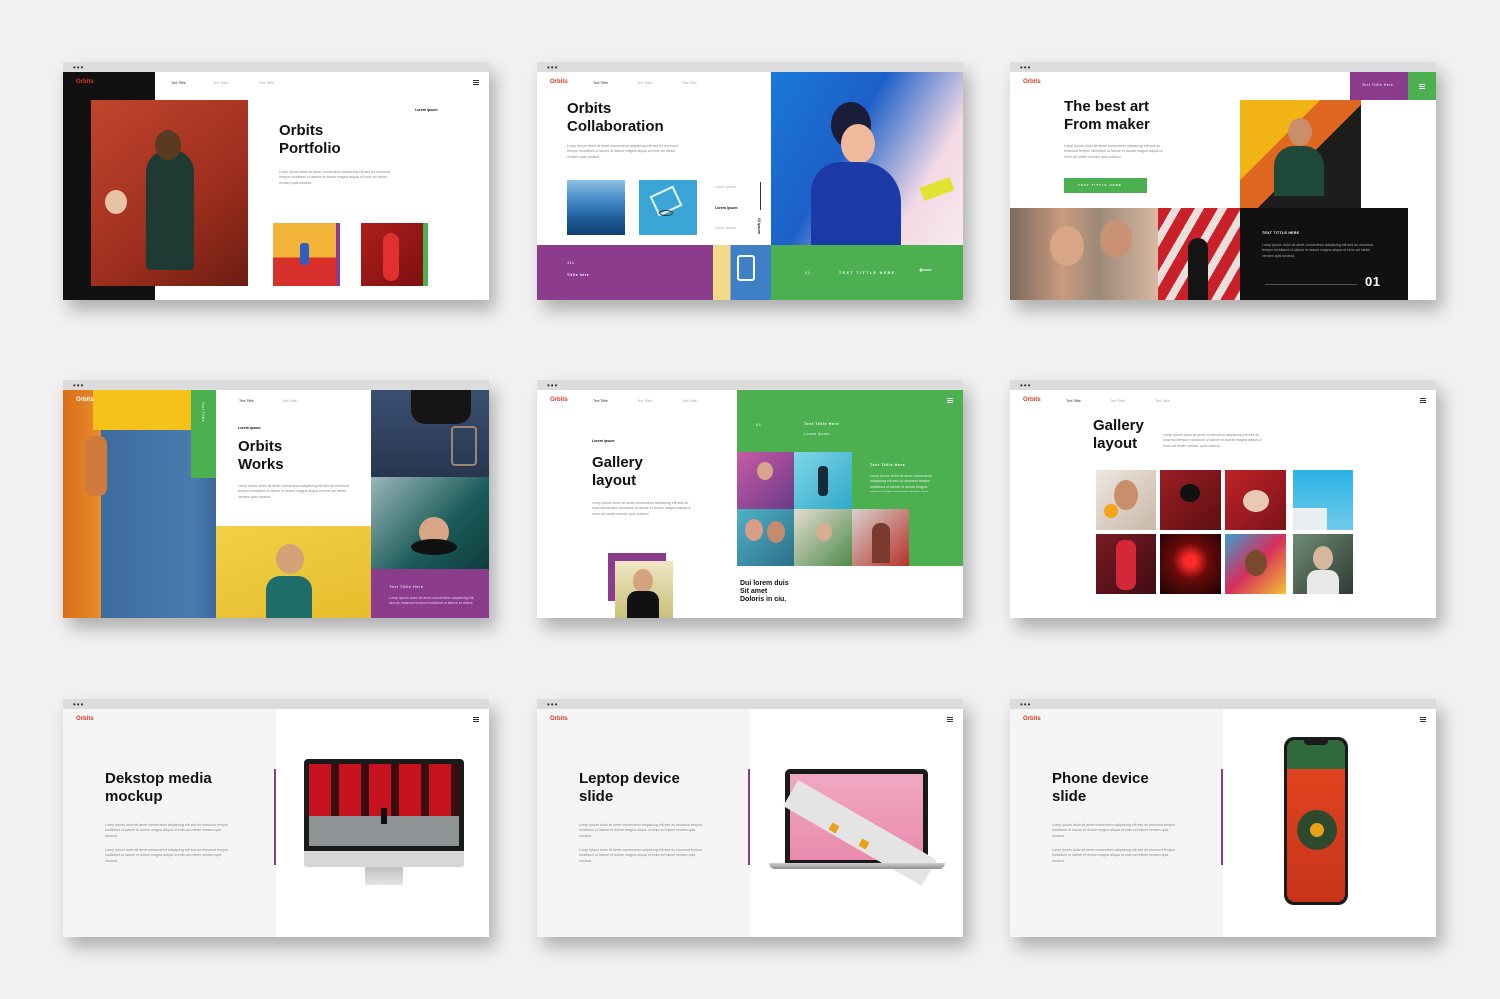 This screenshot has height=999, width=1500. What do you see at coordinates (888, 465) in the screenshot?
I see `green-title-2: Text Tittle Here` at bounding box center [888, 465].